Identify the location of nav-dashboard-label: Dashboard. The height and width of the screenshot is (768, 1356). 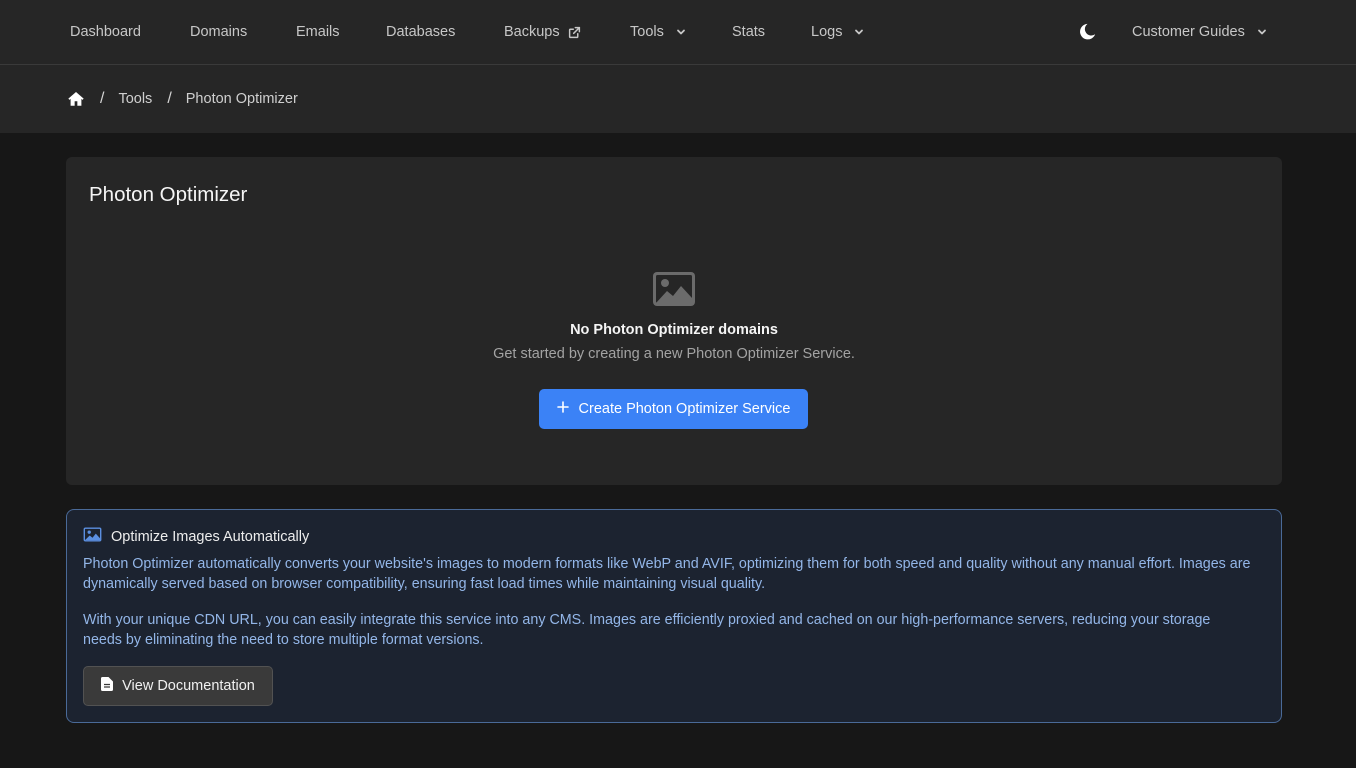
(105, 32).